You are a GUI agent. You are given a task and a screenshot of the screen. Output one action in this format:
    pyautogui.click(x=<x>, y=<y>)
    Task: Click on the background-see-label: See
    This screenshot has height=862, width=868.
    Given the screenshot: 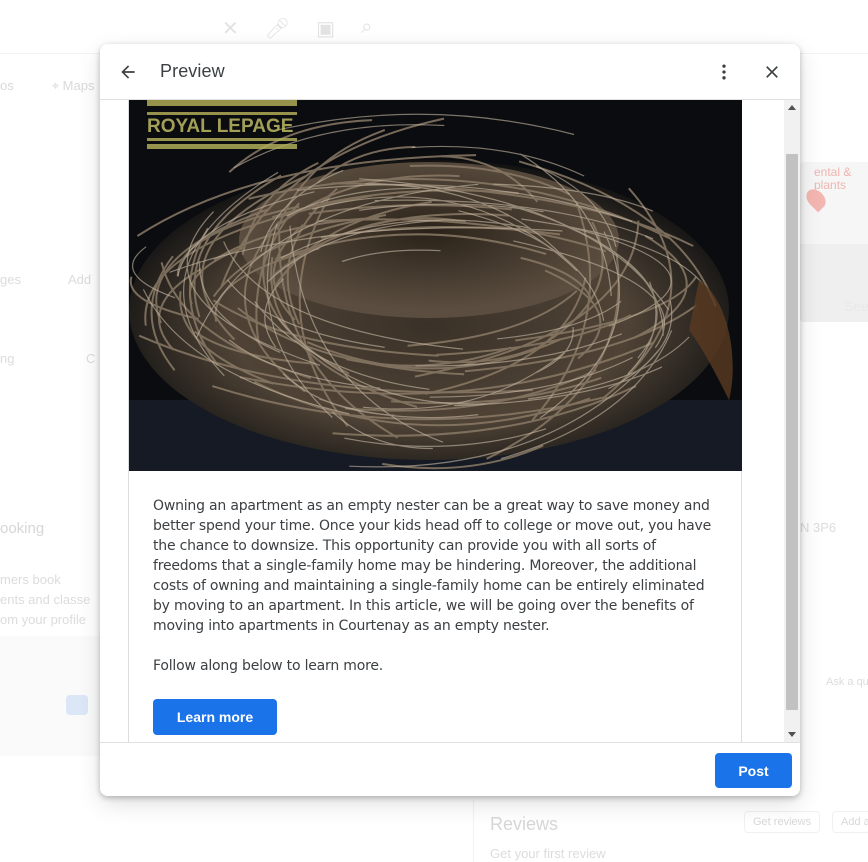 What is the action you would take?
    pyautogui.click(x=856, y=306)
    